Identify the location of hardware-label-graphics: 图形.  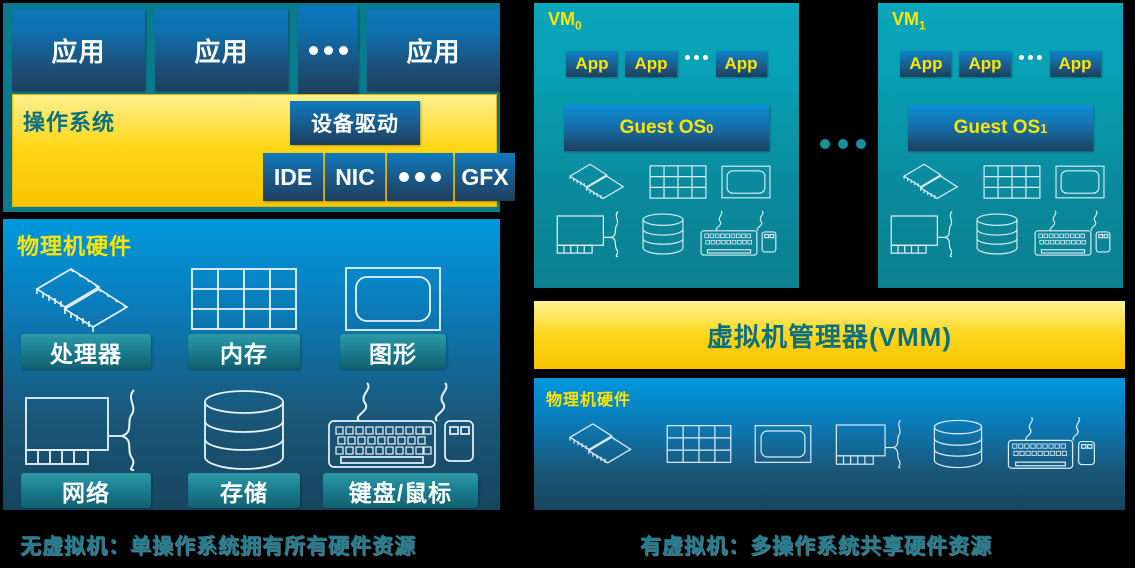
(393, 351).